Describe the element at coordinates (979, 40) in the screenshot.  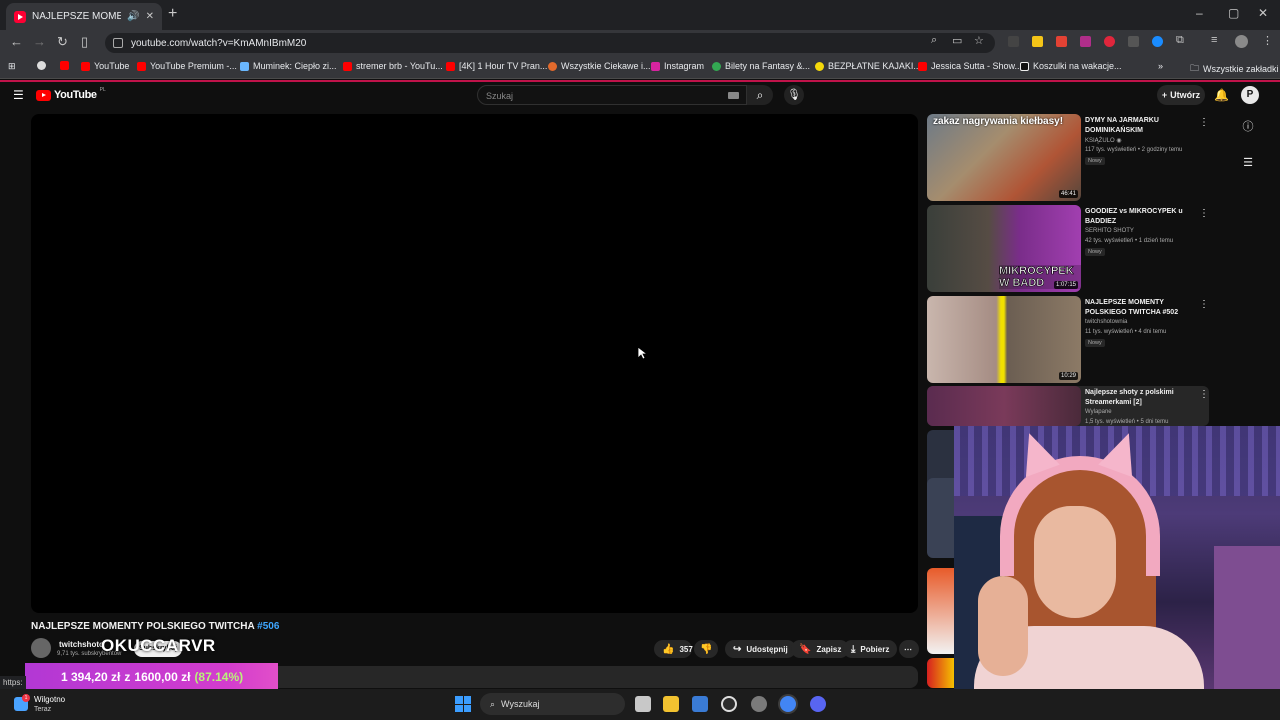
I see `bookmark-star-icon: ☆` at that location.